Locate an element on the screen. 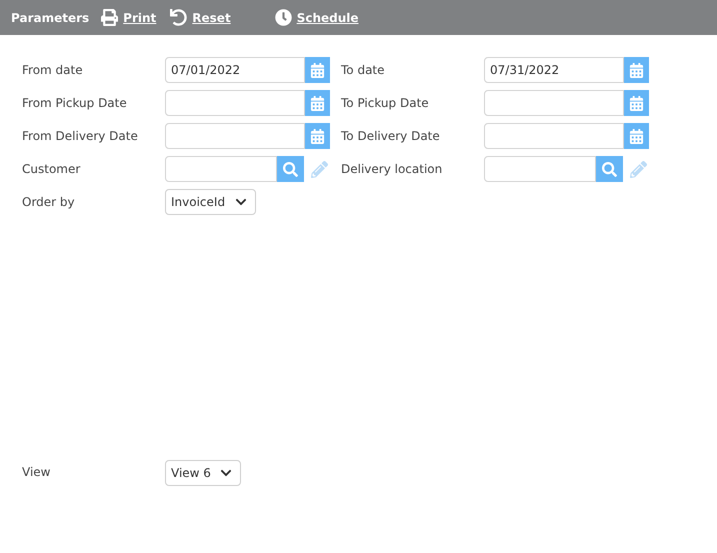 The image size is (717, 553). field-label: View is located at coordinates (37, 472).